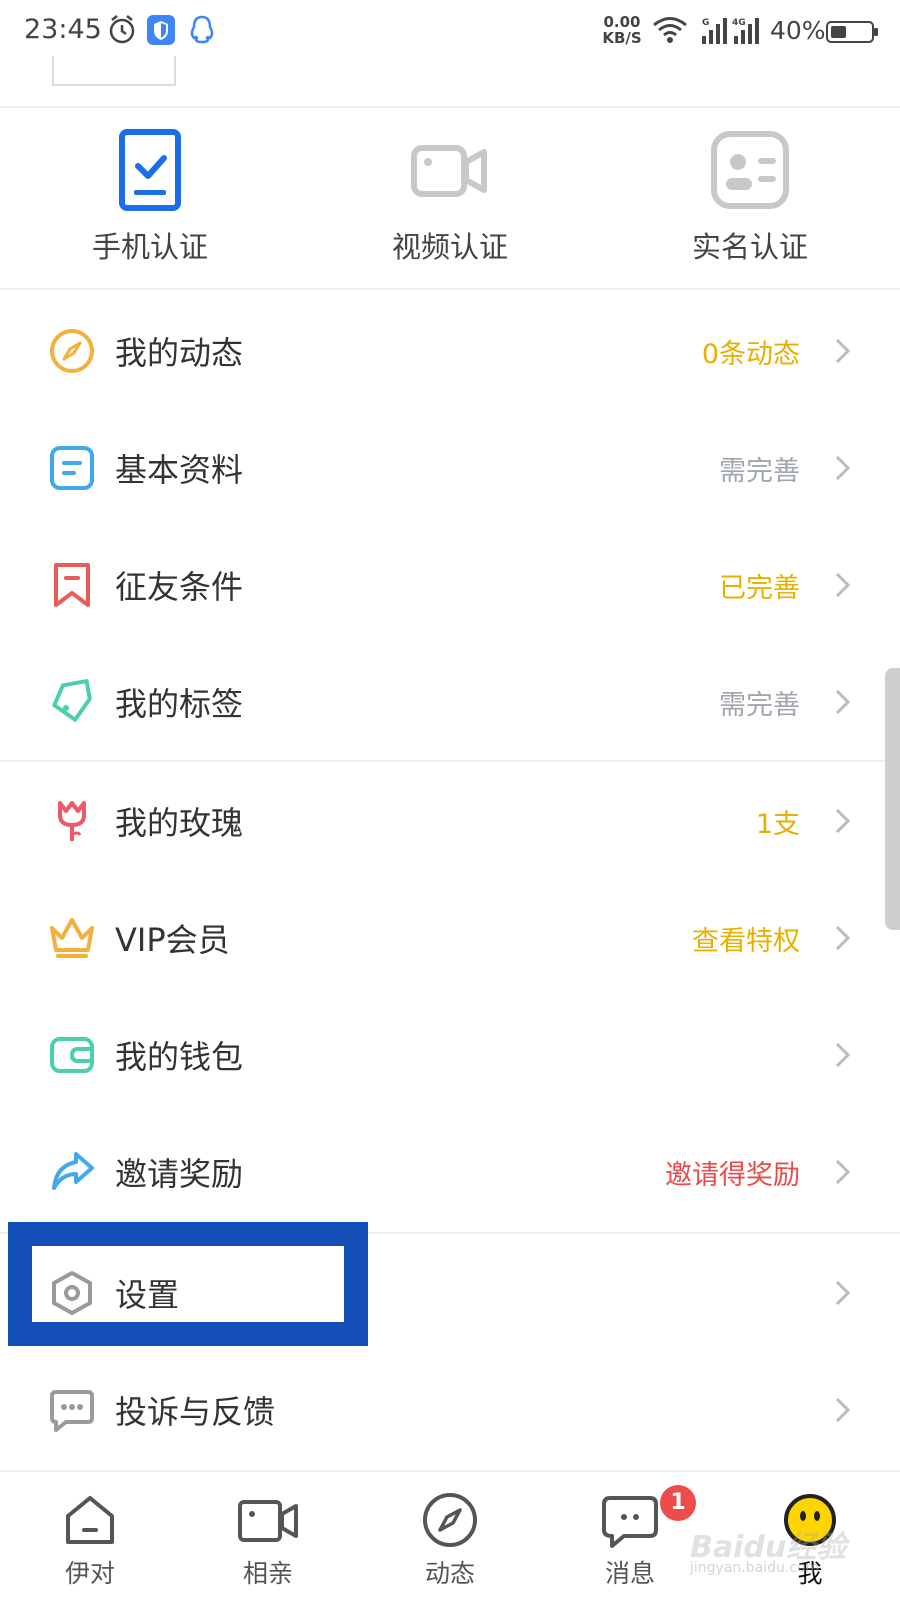 This screenshot has width=900, height=1602. I want to click on net-speed-unit: KB/S, so click(622, 38).